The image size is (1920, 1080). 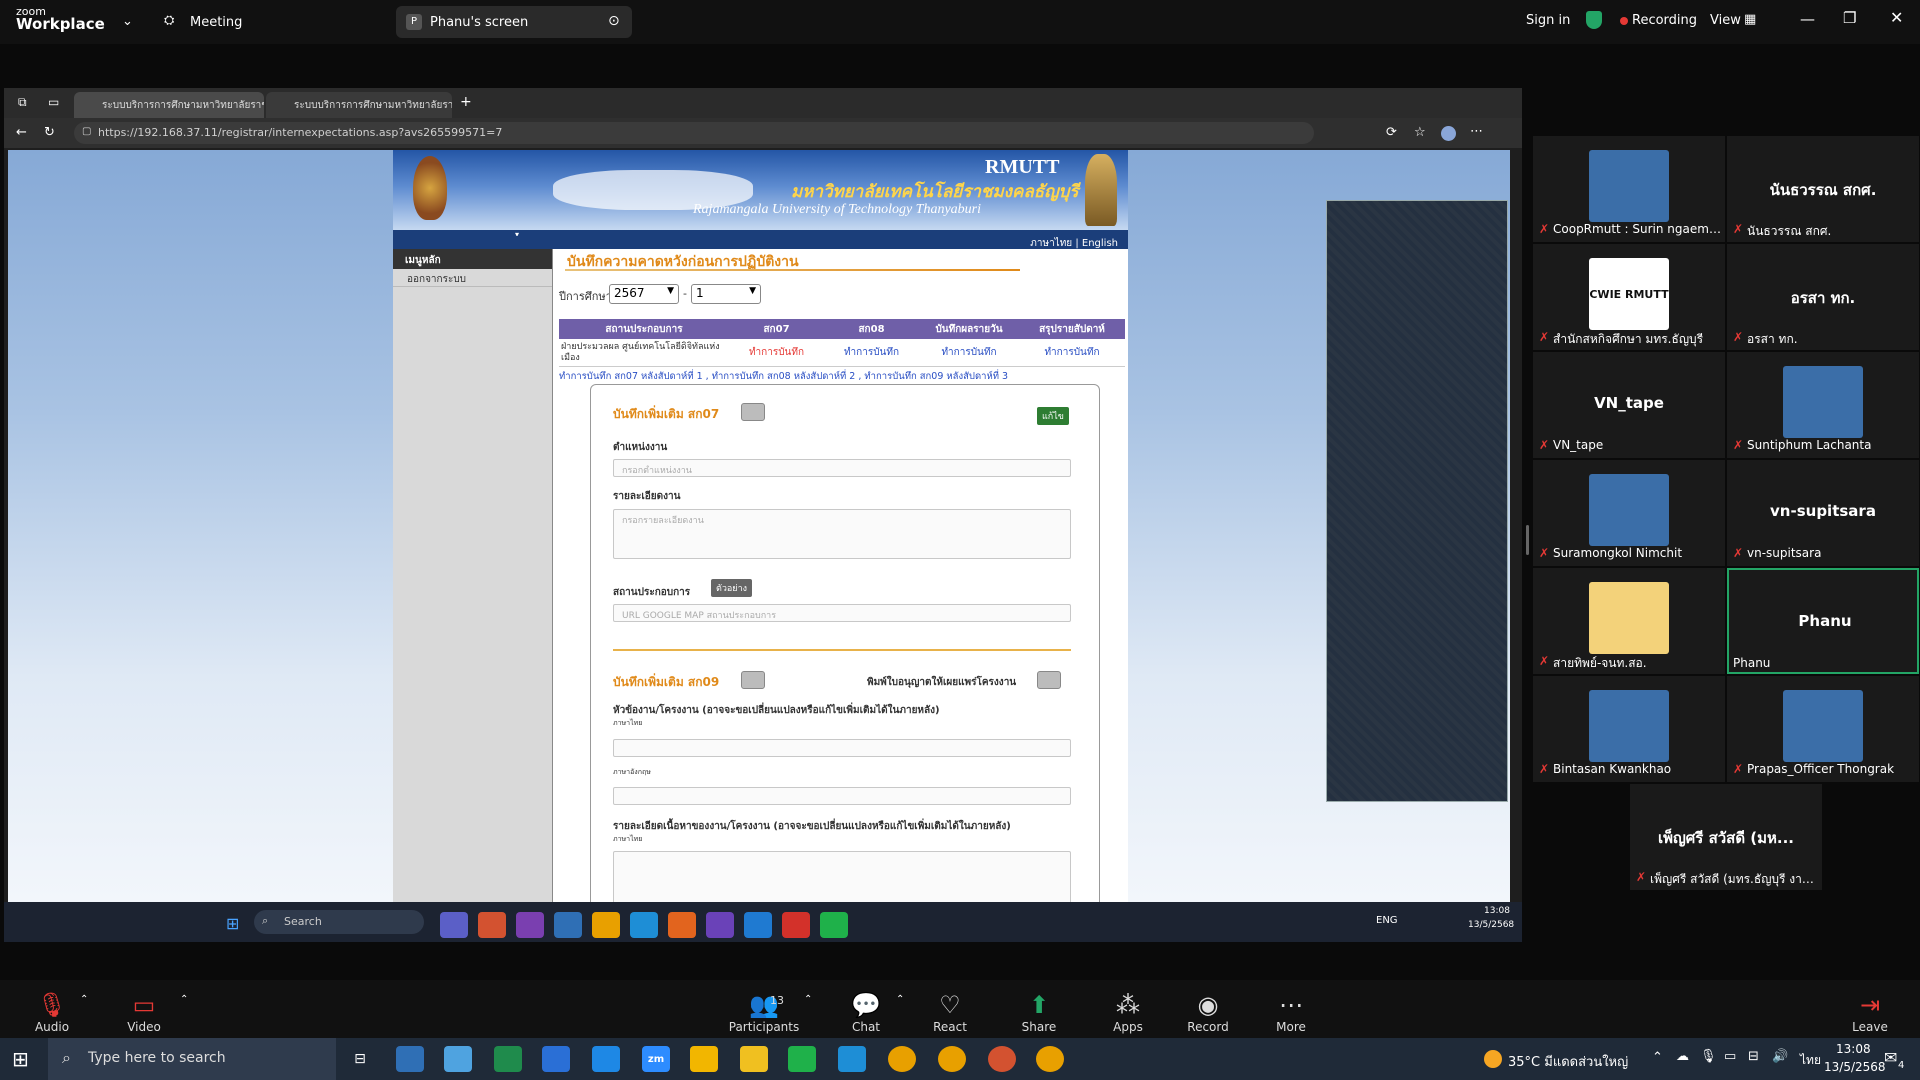 I want to click on edge-icon, so click(x=852, y=1059).